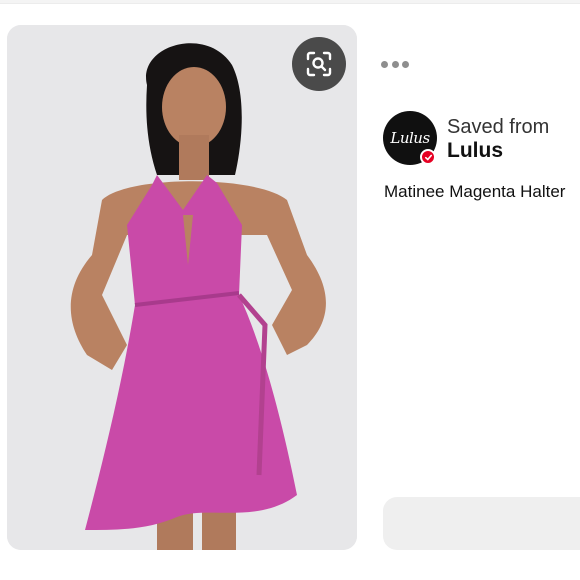  I want to click on visual-search-icon, so click(319, 64).